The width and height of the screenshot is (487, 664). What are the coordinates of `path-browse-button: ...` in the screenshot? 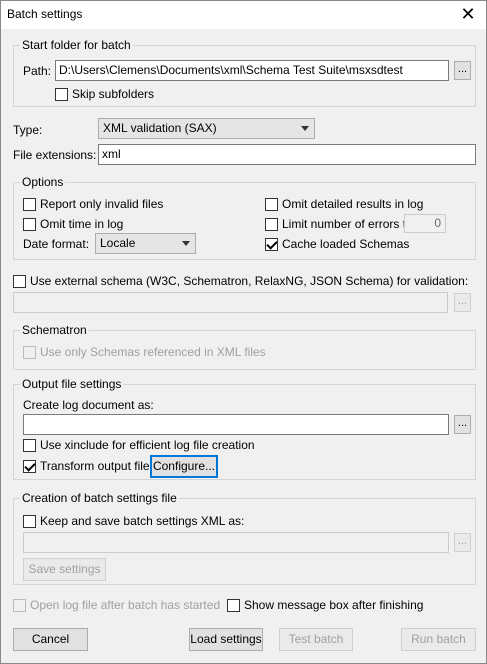 It's located at (462, 70).